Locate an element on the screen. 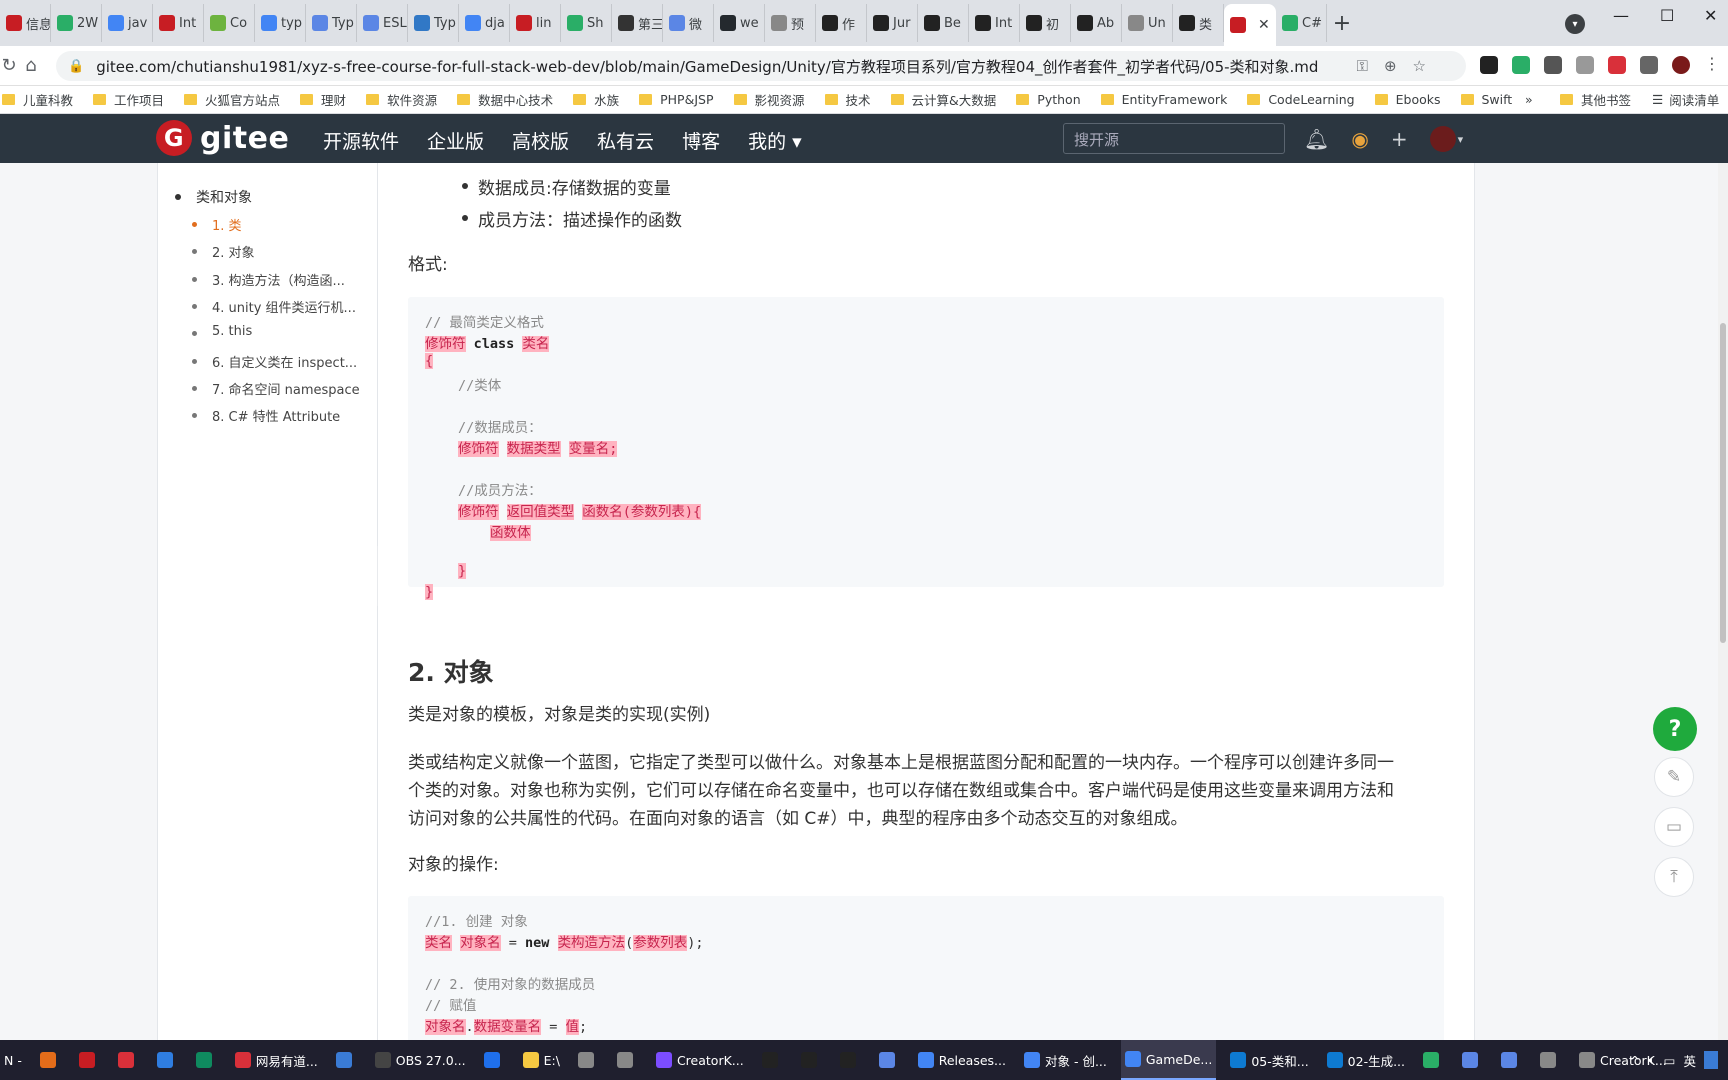  toc-item: 8. C# 特性 Attribute is located at coordinates (265, 415).